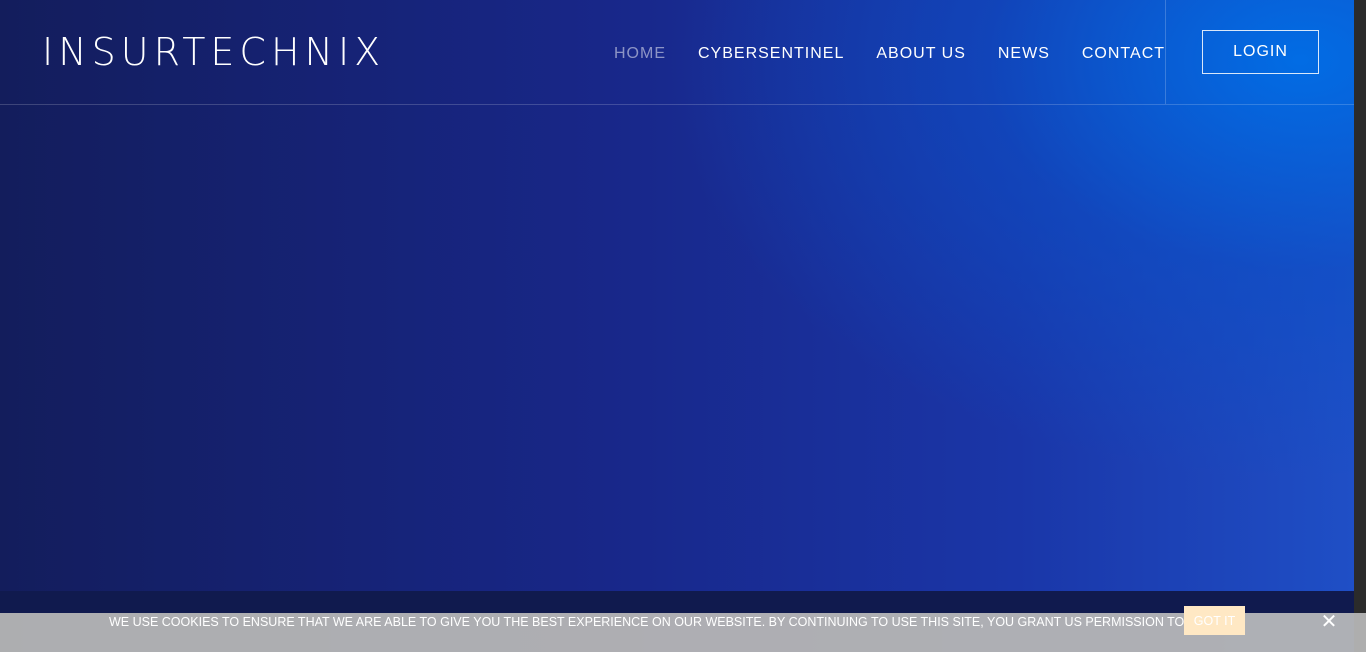 The width and height of the screenshot is (1366, 652). Describe the element at coordinates (1123, 54) in the screenshot. I see `nav-item-contact: CONTACT` at that location.